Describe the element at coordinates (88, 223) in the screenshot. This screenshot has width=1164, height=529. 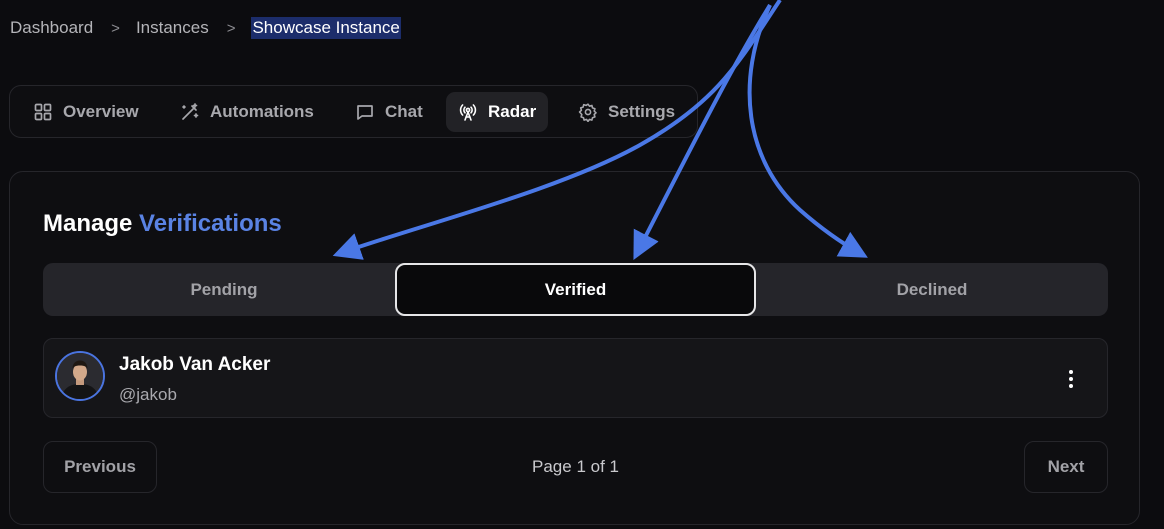
I see `title-prefix: Manage` at that location.